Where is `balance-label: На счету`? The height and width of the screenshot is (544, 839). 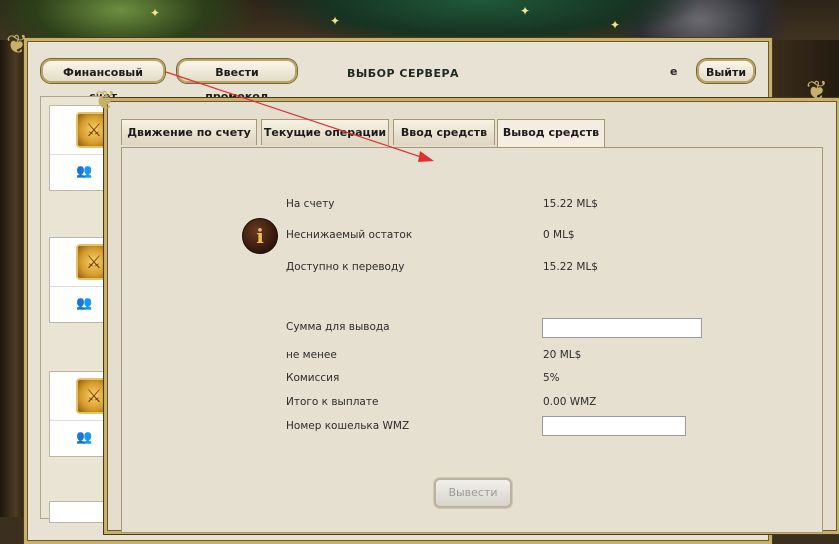
balance-label: На счету is located at coordinates (310, 204).